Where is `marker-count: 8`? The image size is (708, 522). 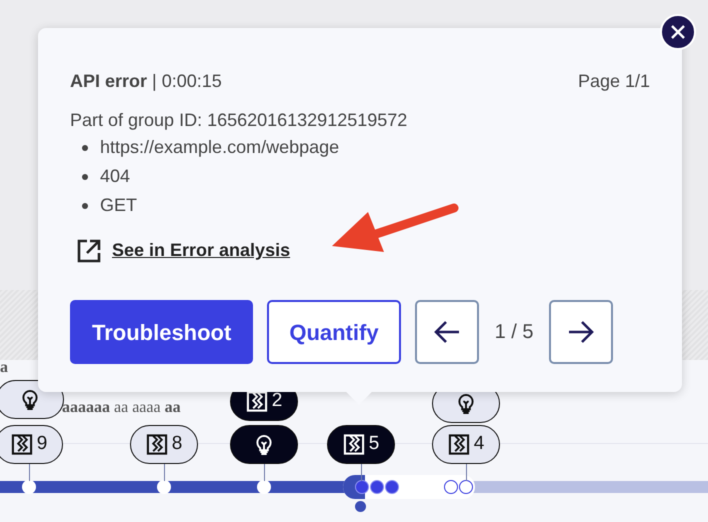
marker-count: 8 is located at coordinates (177, 444).